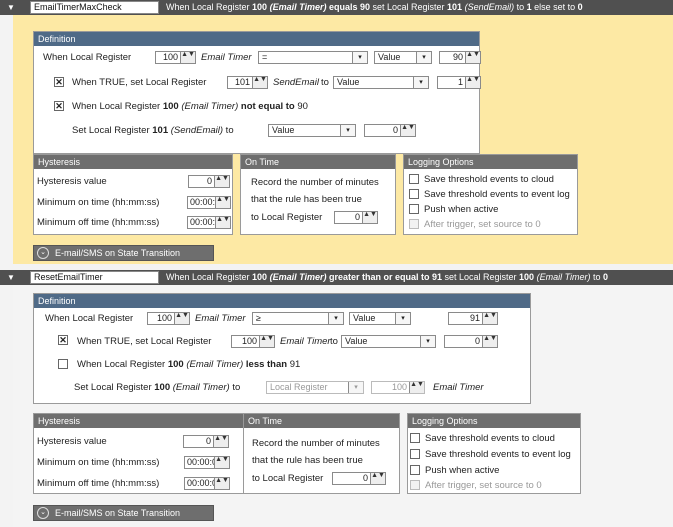 The height and width of the screenshot is (527, 673). Describe the element at coordinates (59, 106) in the screenshot. I see `when-false-checkbox: ✕` at that location.